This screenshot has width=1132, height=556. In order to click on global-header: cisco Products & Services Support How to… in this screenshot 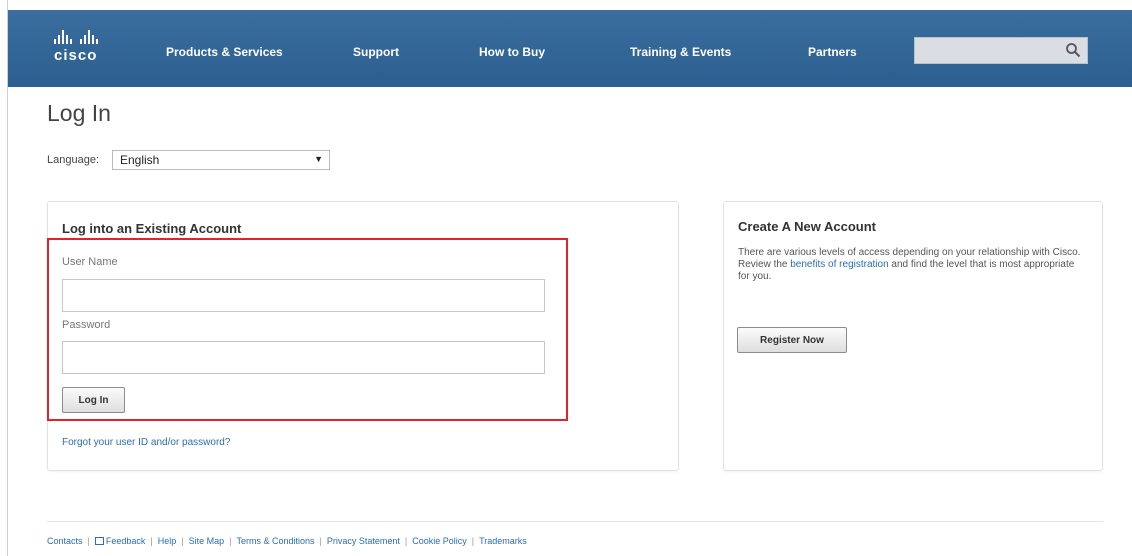, I will do `click(570, 48)`.